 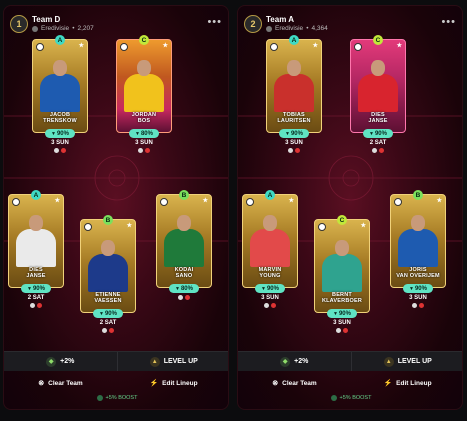 I want to click on score-percent-badge: ▼ 80%, so click(x=144, y=133).